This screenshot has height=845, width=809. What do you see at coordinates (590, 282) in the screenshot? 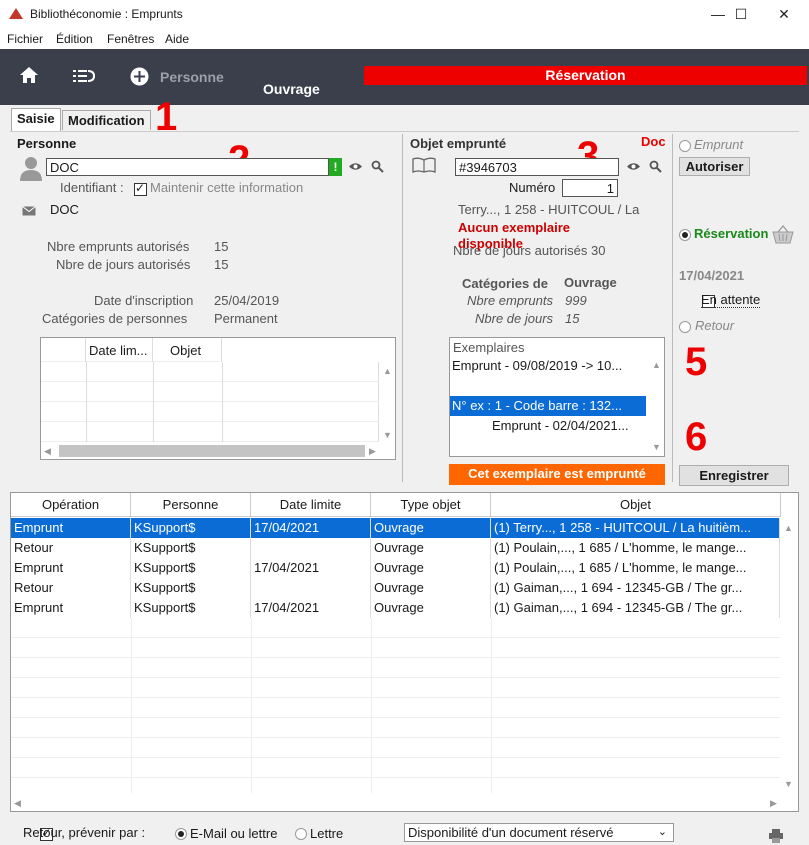
I see `categories-objet-value: Ouvrage` at bounding box center [590, 282].